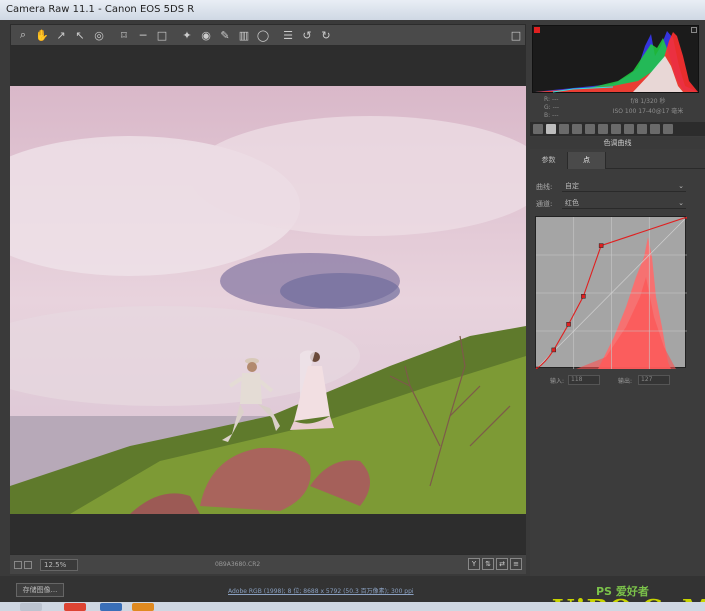 This screenshot has width=705, height=611. What do you see at coordinates (584, 380) in the screenshot?
I see `input-field: 118` at bounding box center [584, 380].